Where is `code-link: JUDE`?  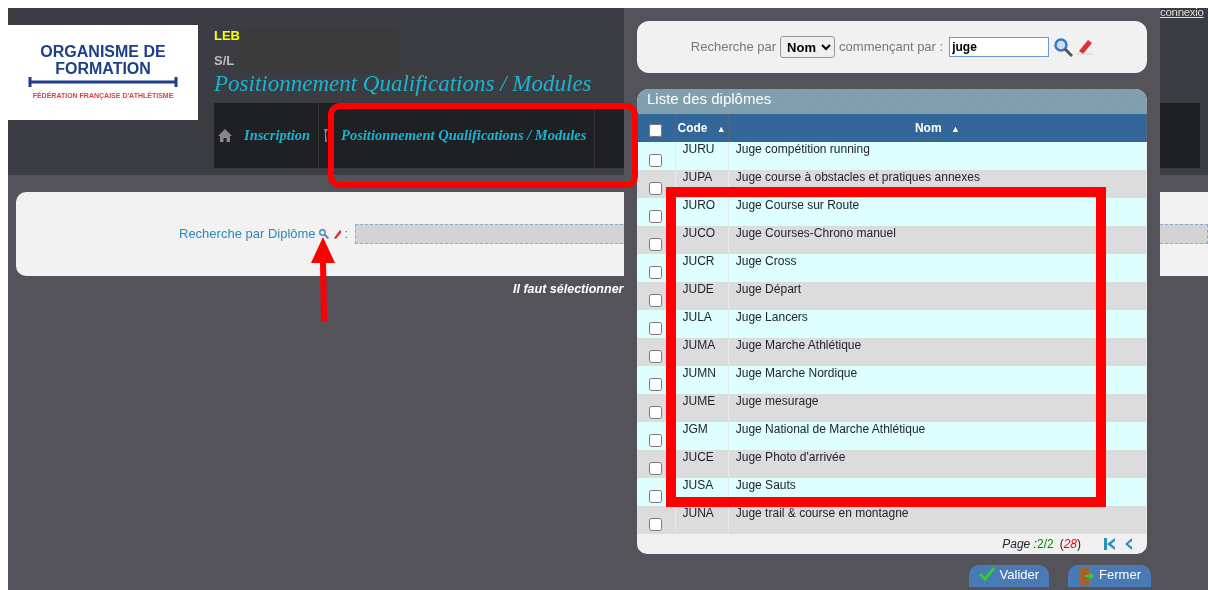
code-link: JUDE is located at coordinates (698, 289).